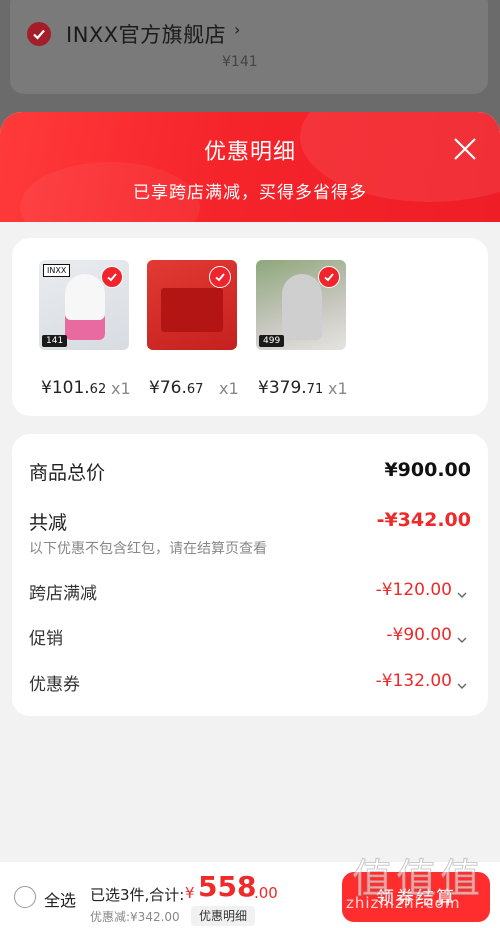  I want to click on product-brand: INXX, so click(57, 270).